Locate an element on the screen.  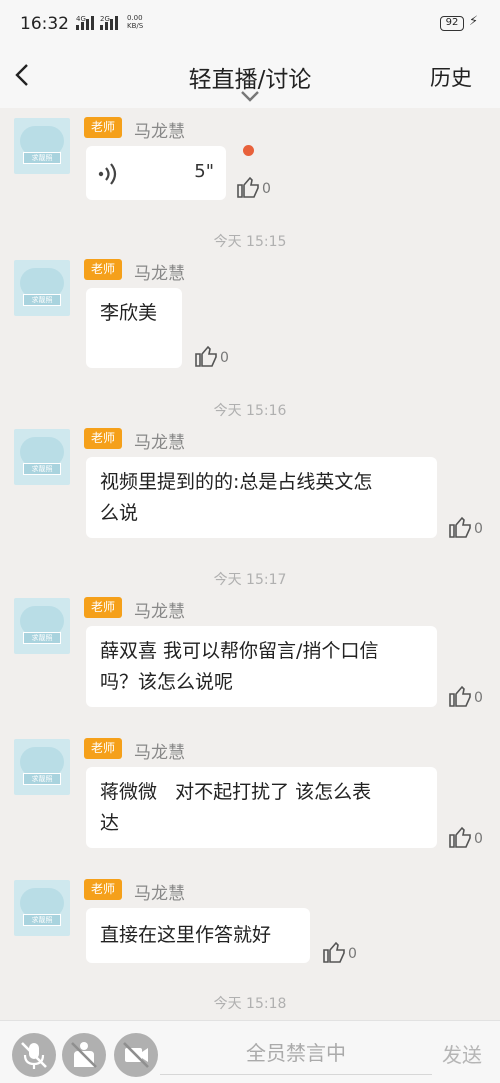
chat-message: 求靓照 老师 马龙慧 直接在这里作答就好 0 is located at coordinates (250, 925).